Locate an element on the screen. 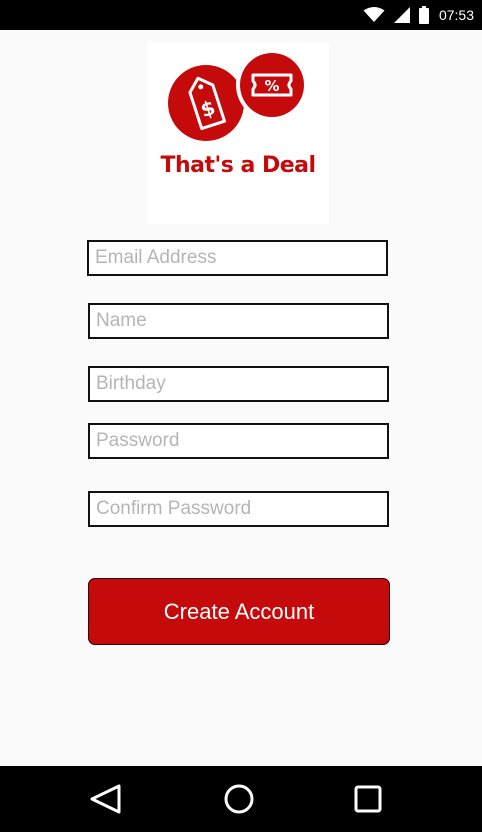 This screenshot has width=482, height=832. status-icons: 07:53 is located at coordinates (418, 15).